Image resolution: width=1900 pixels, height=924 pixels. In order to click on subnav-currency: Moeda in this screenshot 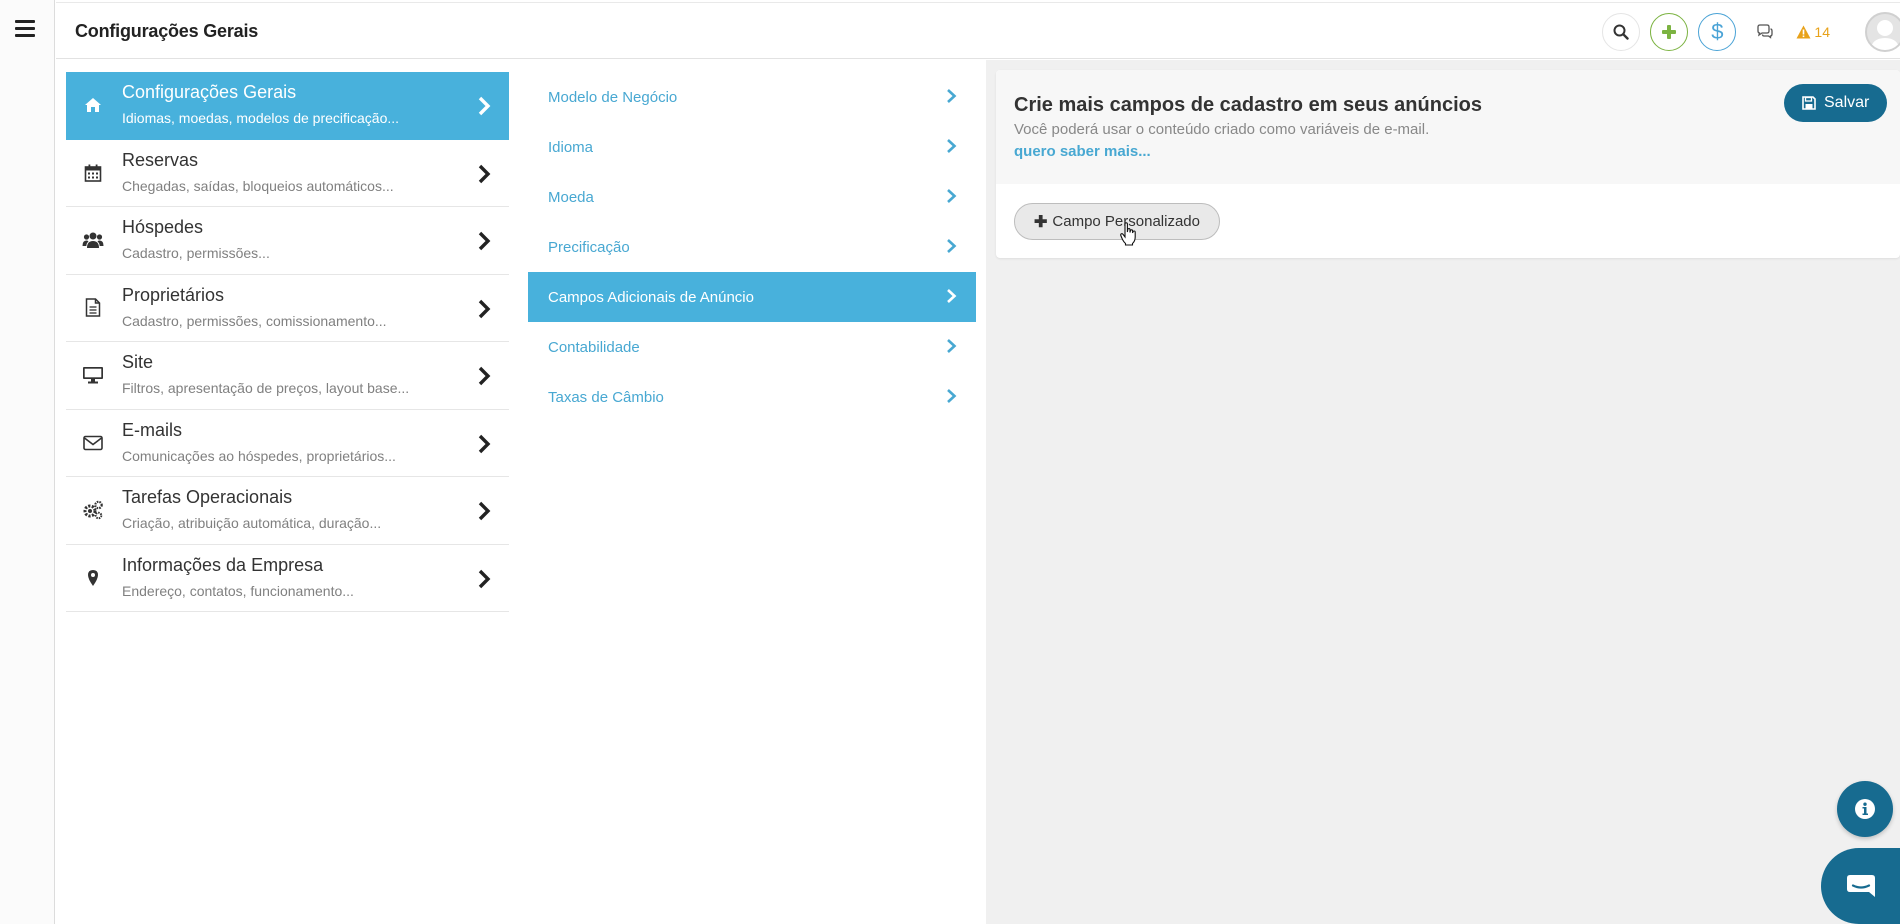, I will do `click(752, 197)`.